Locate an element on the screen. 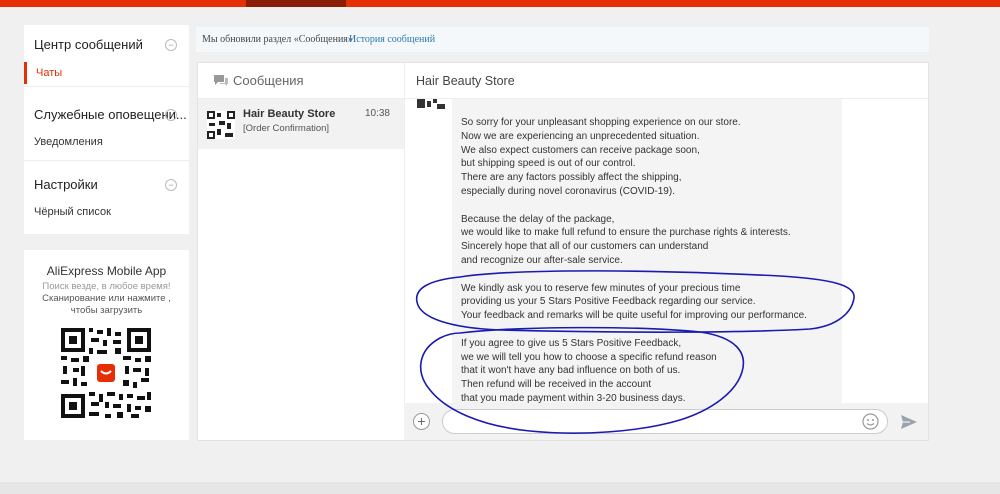 The height and width of the screenshot is (494, 1000). update-notice-text: Мы обновили раздел «Сообщения»! is located at coordinates (279, 39).